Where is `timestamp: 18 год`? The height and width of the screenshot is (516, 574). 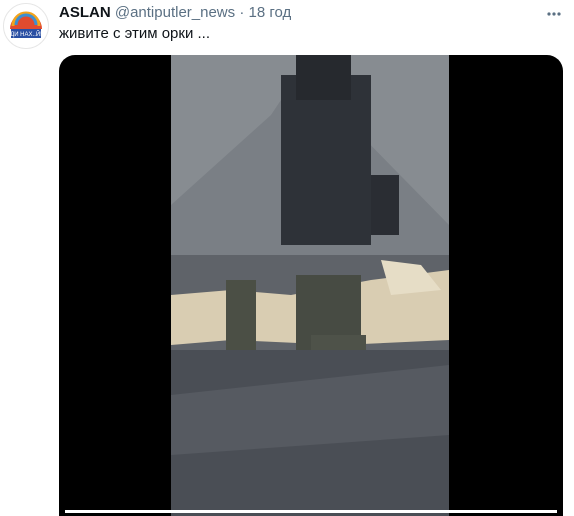 timestamp: 18 год is located at coordinates (269, 12).